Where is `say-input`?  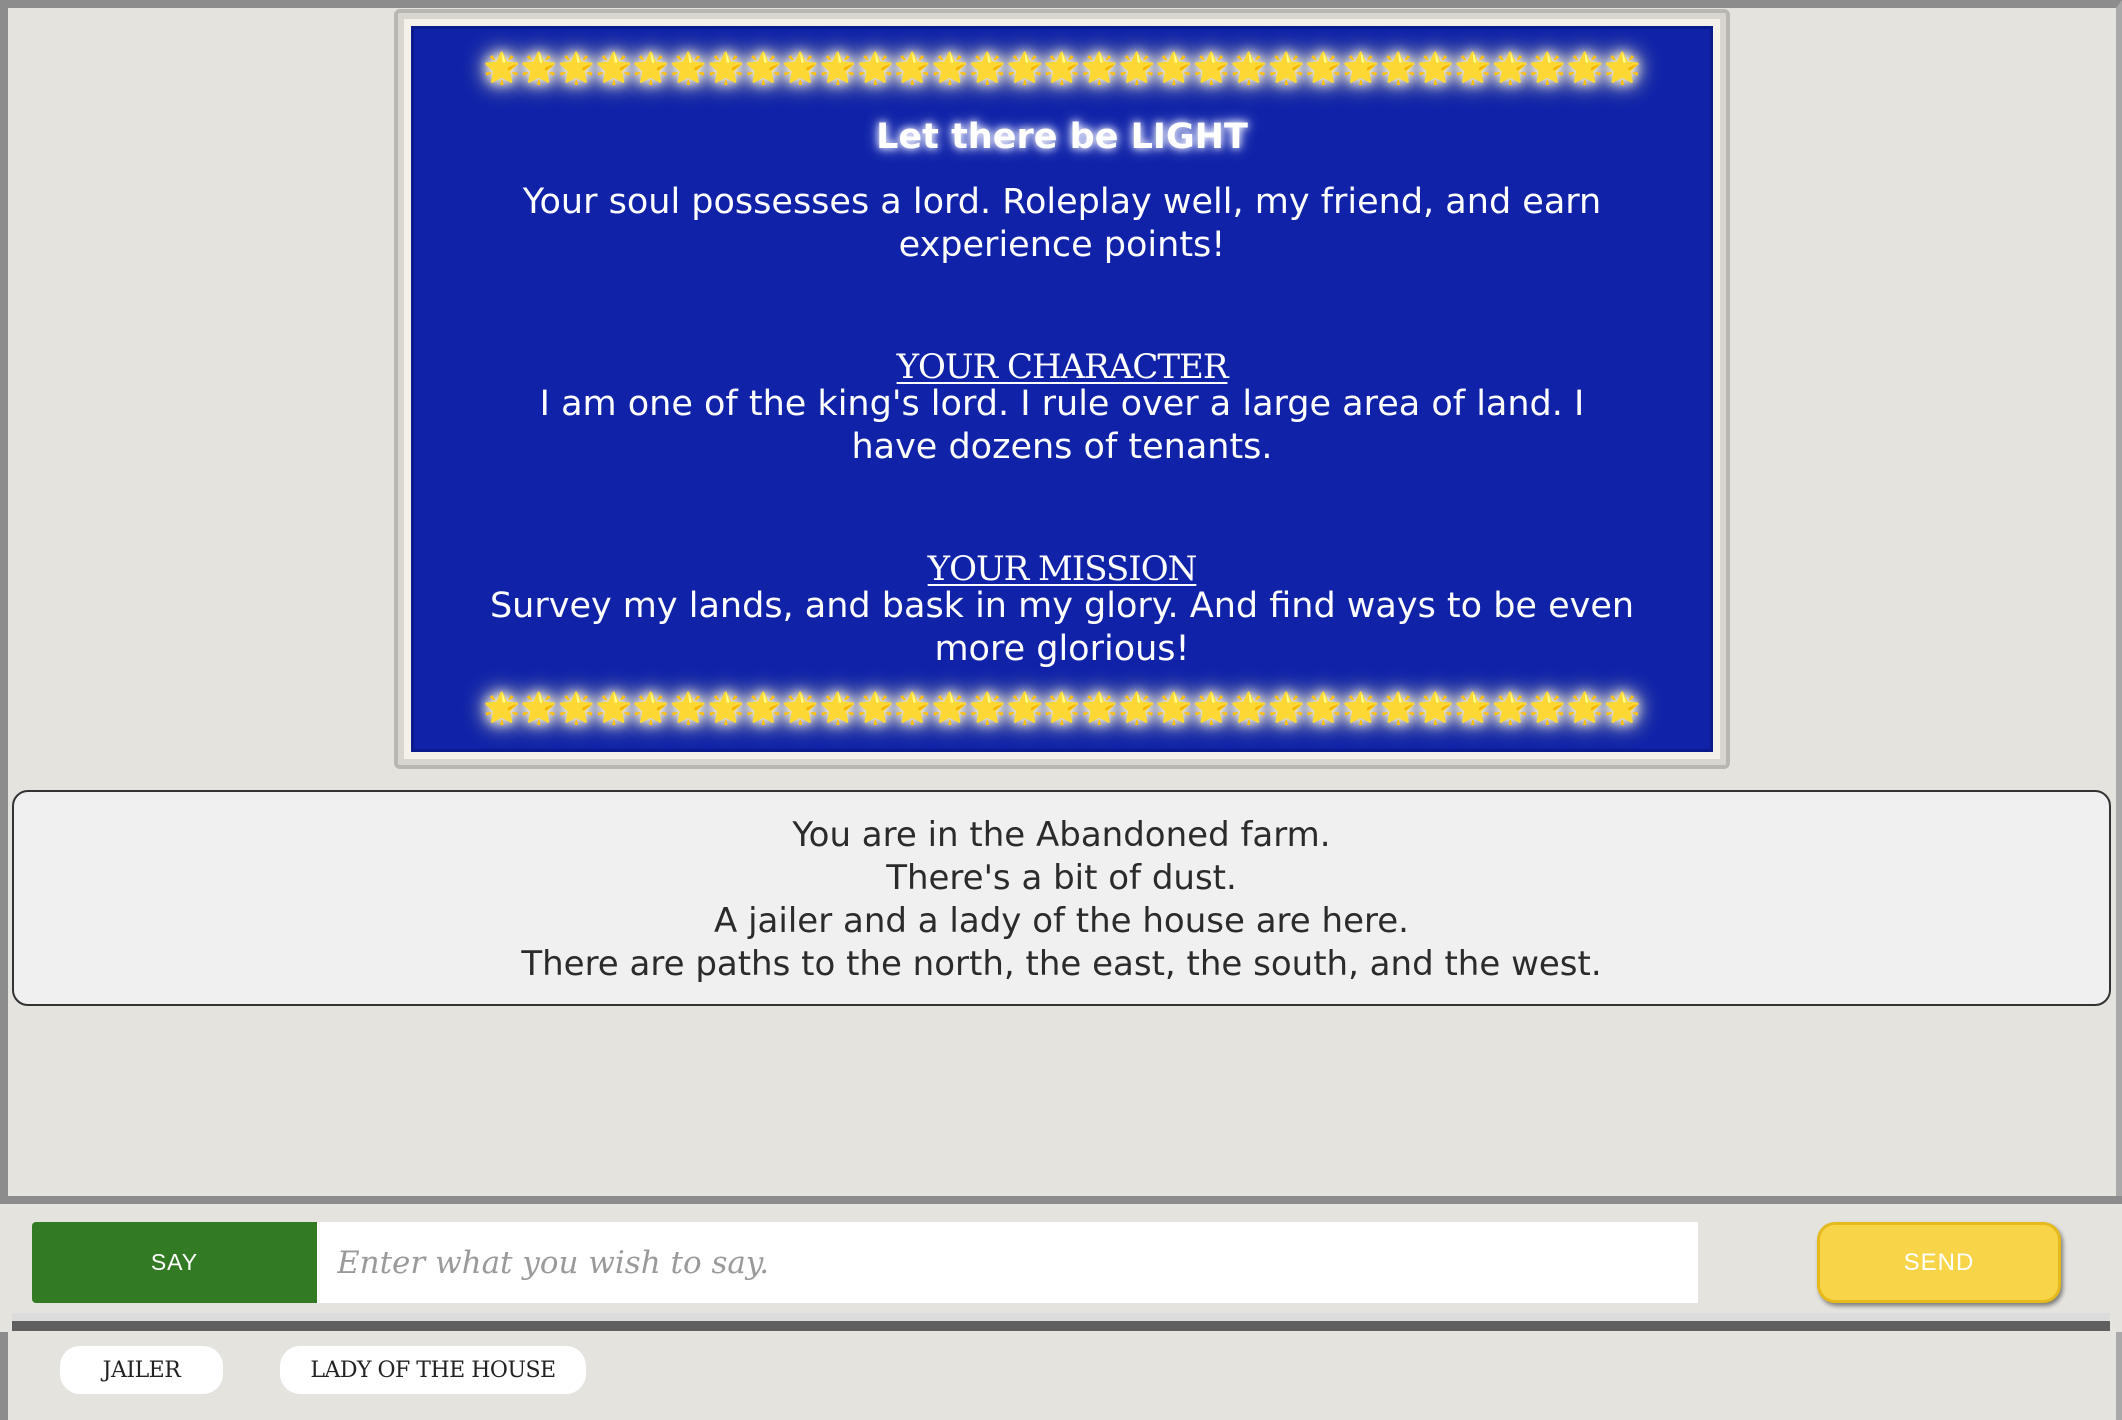
say-input is located at coordinates (1007, 1262).